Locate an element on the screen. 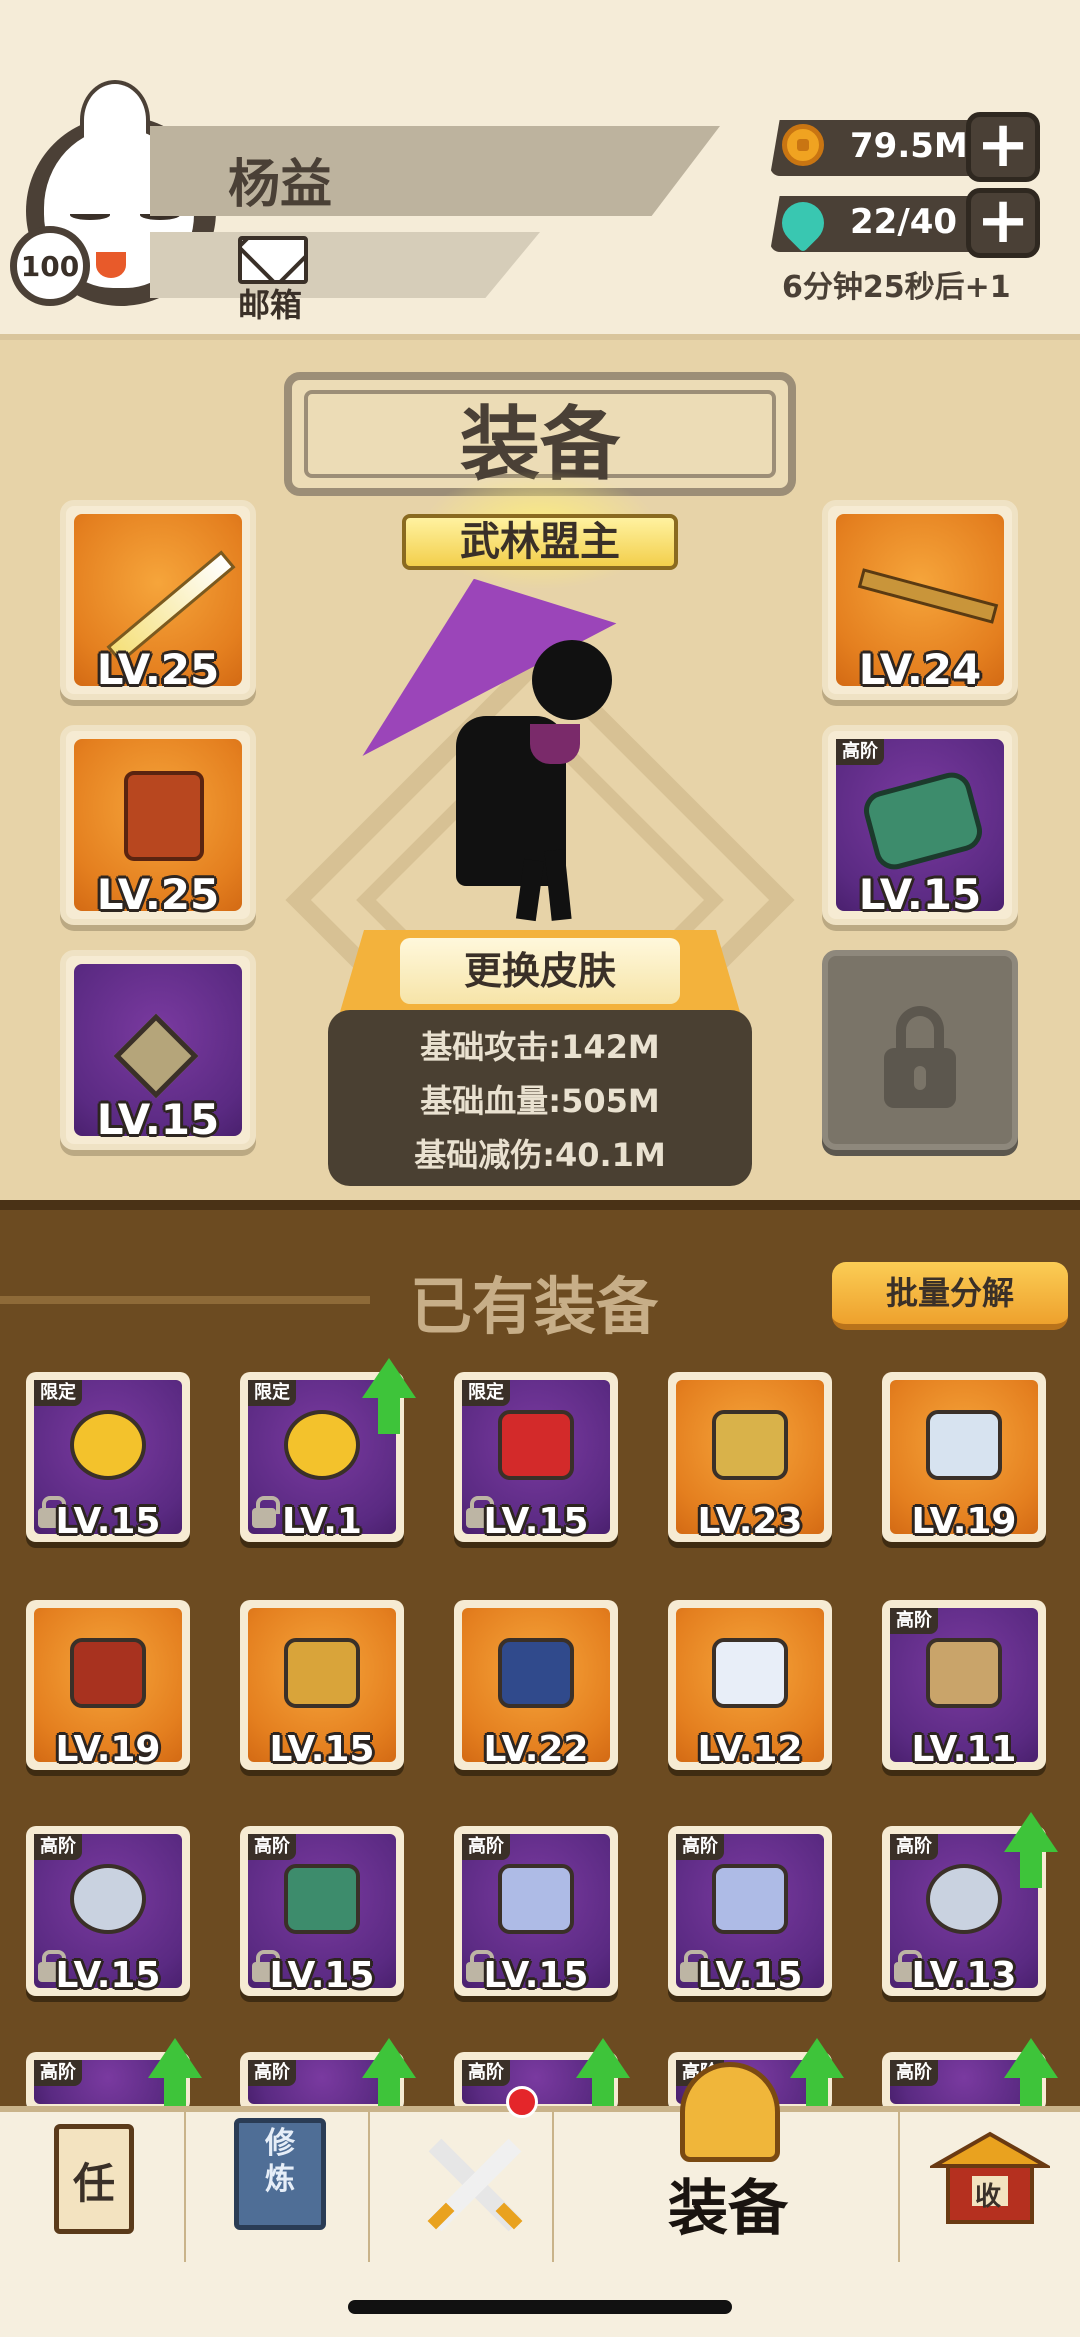  inventory-item: LV.23 is located at coordinates (750, 1457).